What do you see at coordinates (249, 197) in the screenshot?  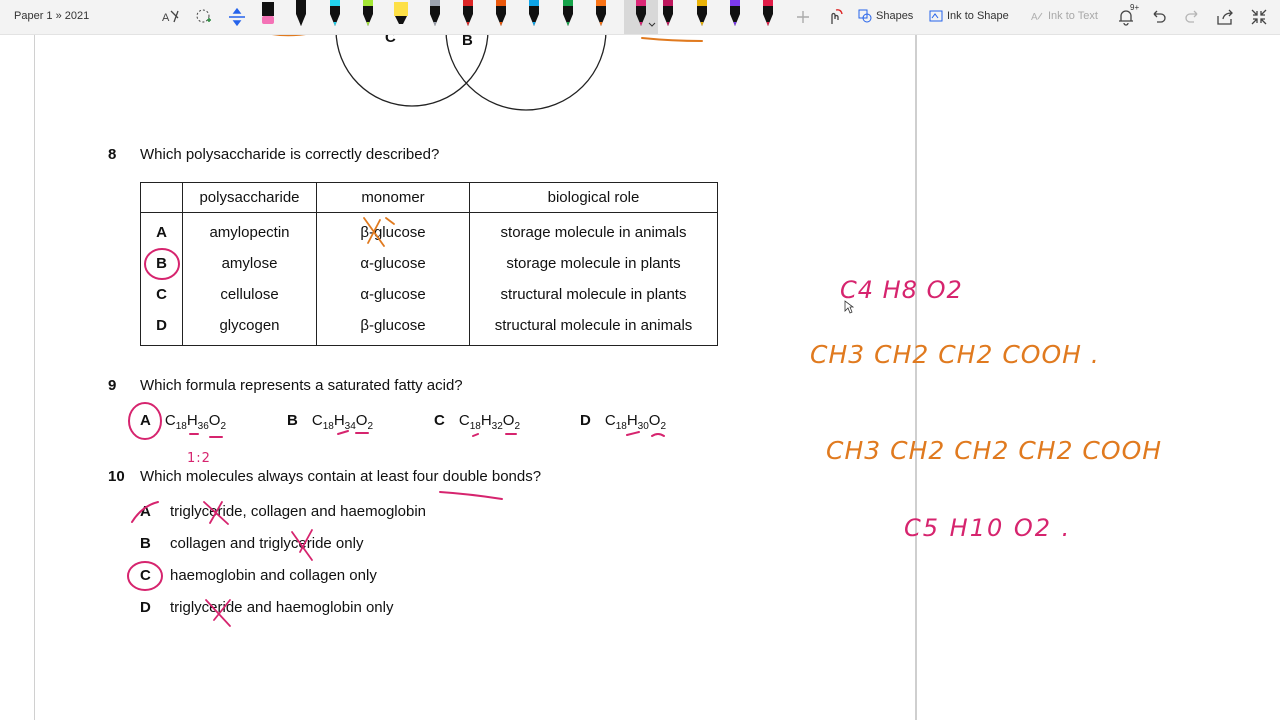 I see `table-header: polysaccharide` at bounding box center [249, 197].